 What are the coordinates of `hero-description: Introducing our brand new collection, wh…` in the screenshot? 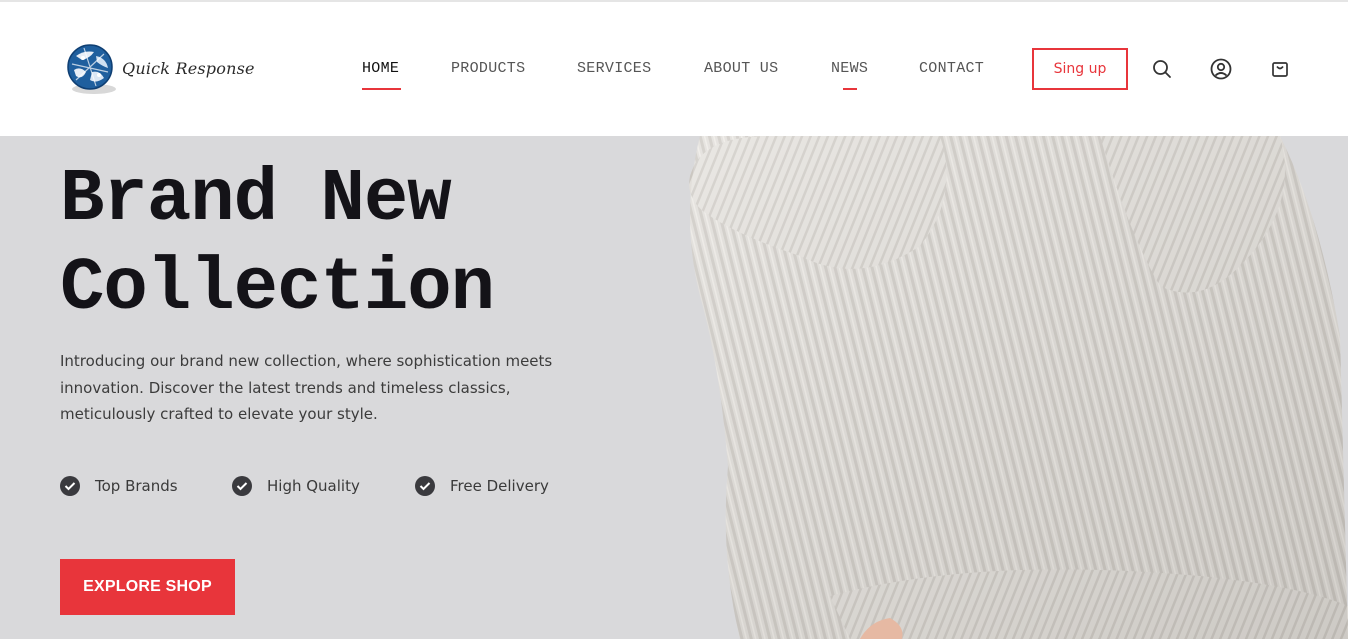 It's located at (306, 387).